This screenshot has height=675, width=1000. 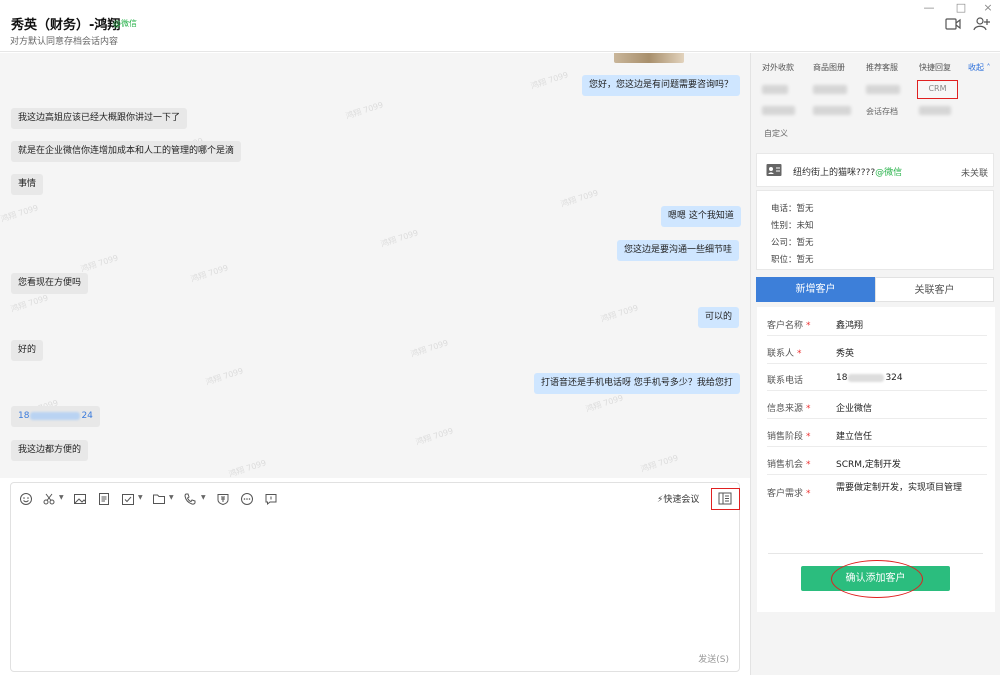 I want to click on file-icon, so click(x=104, y=499).